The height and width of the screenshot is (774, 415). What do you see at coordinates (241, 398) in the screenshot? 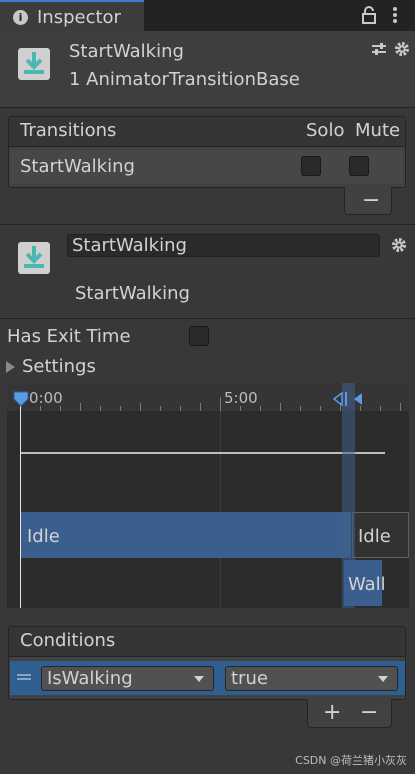
I see `ruler-label-mid: 5:00` at bounding box center [241, 398].